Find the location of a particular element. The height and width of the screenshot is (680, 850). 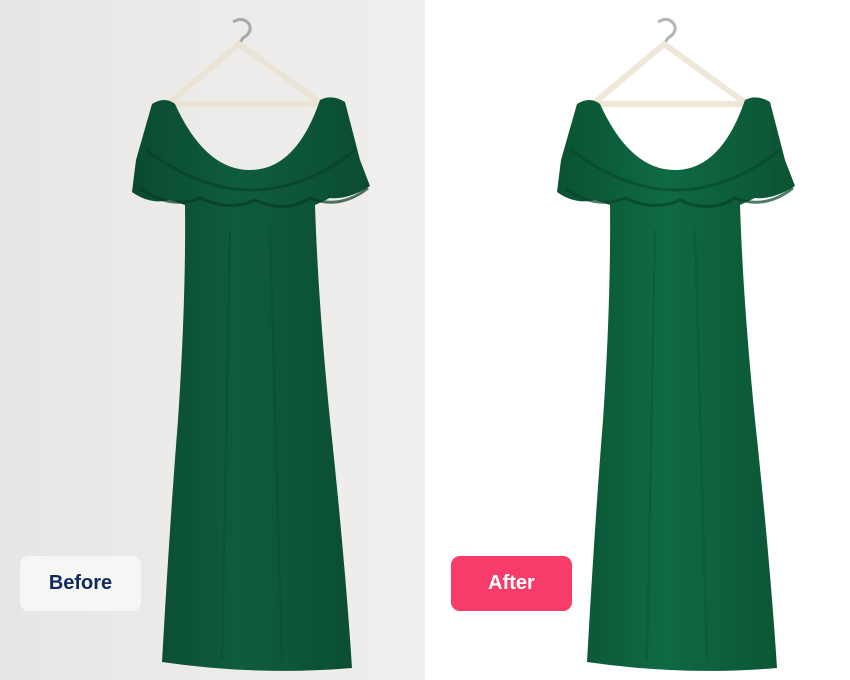

before-label: Before is located at coordinates (80, 583).